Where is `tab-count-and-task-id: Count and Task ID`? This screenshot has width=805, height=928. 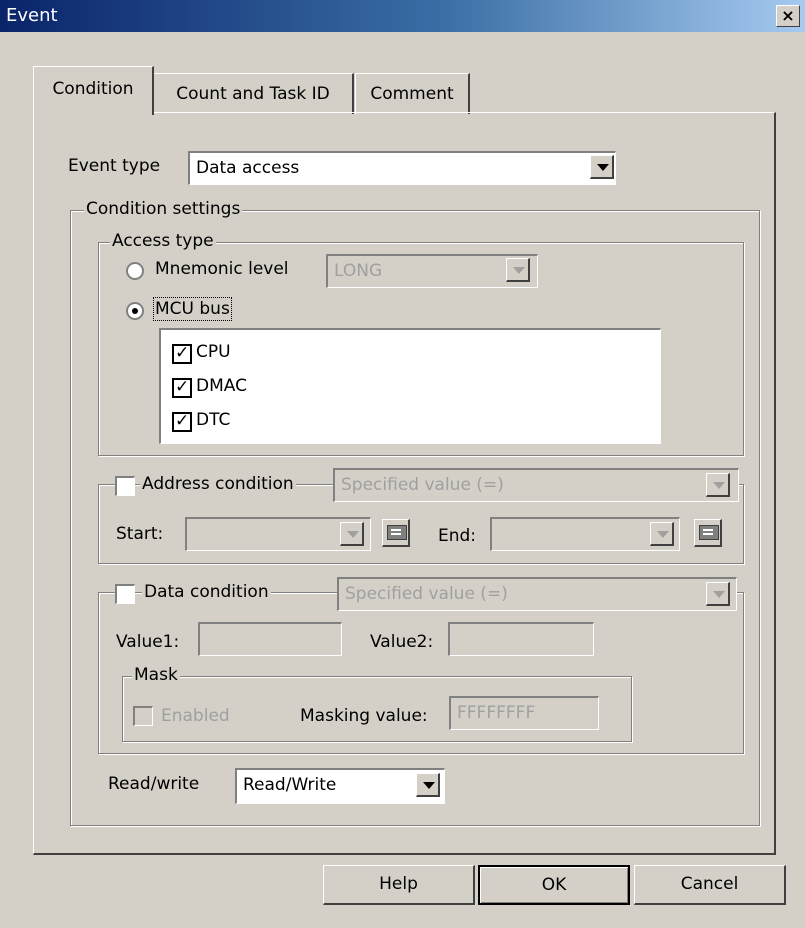 tab-count-and-task-id: Count and Task ID is located at coordinates (253, 93).